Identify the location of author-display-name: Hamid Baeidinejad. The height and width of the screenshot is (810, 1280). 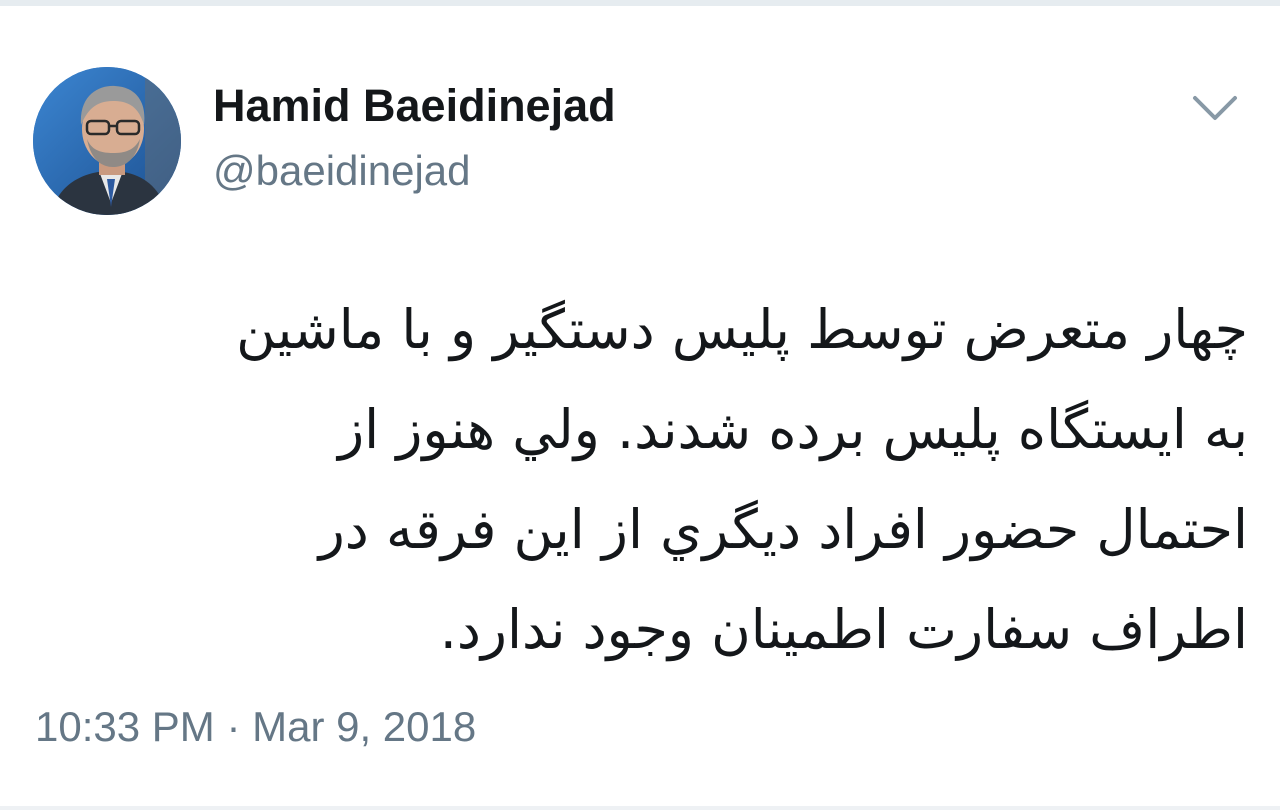
(414, 106).